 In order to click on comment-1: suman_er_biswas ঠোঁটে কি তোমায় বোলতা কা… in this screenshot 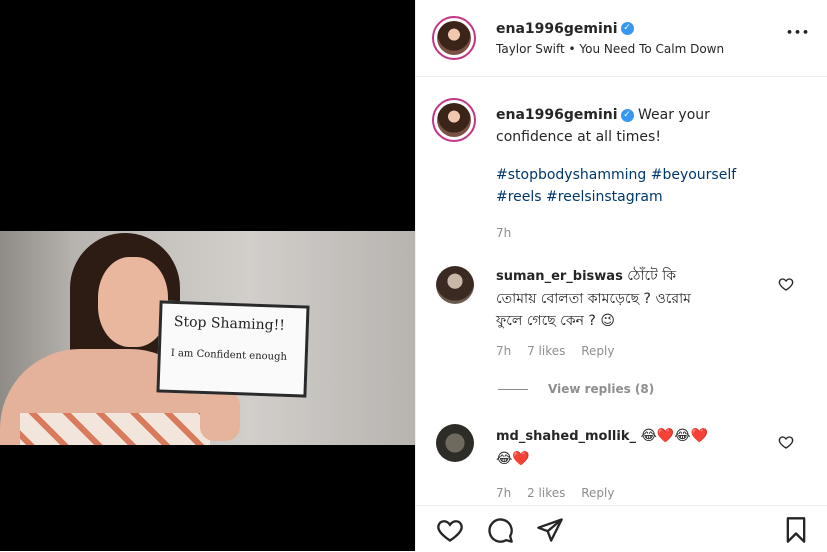, I will do `click(641, 313)`.